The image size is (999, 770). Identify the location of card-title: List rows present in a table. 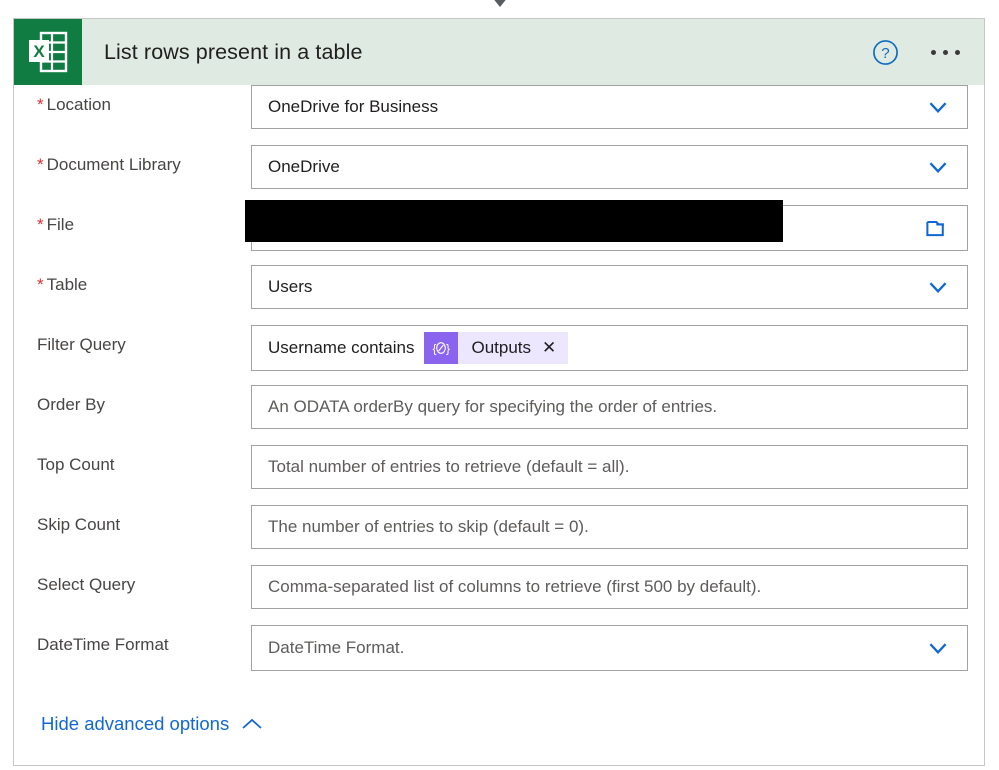
(233, 51).